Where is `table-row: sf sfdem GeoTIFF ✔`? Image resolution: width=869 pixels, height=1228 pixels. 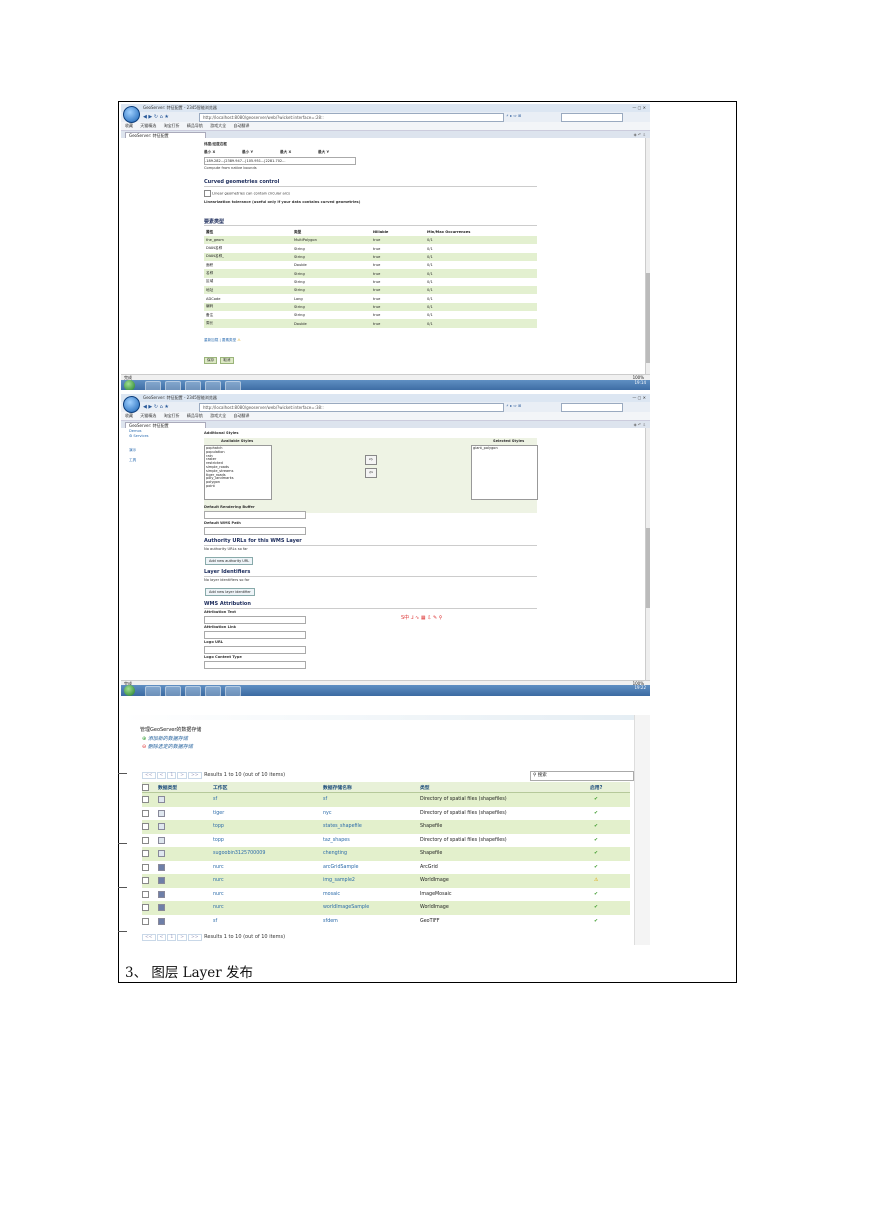 table-row: sf sfdem GeoTIFF ✔ is located at coordinates (386, 922).